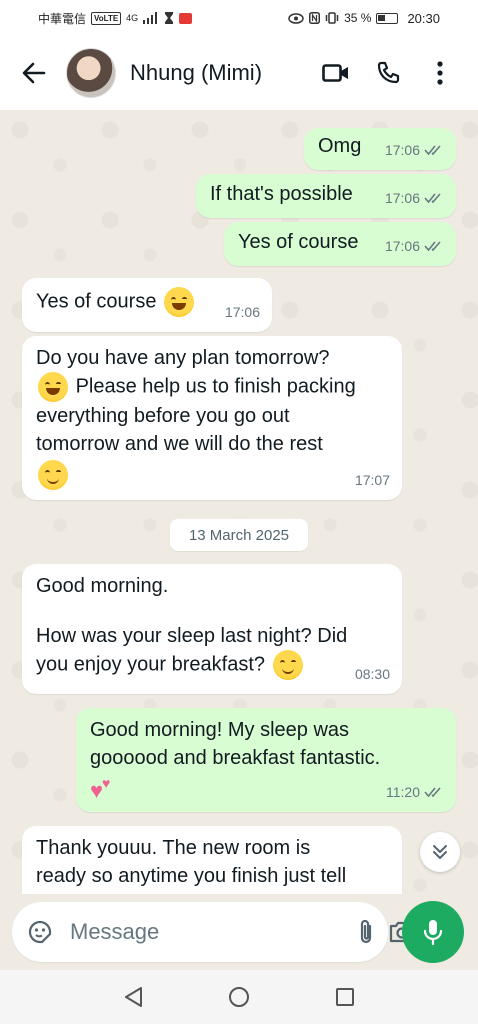 The width and height of the screenshot is (478, 1024). What do you see at coordinates (91, 73) in the screenshot?
I see `avatar` at bounding box center [91, 73].